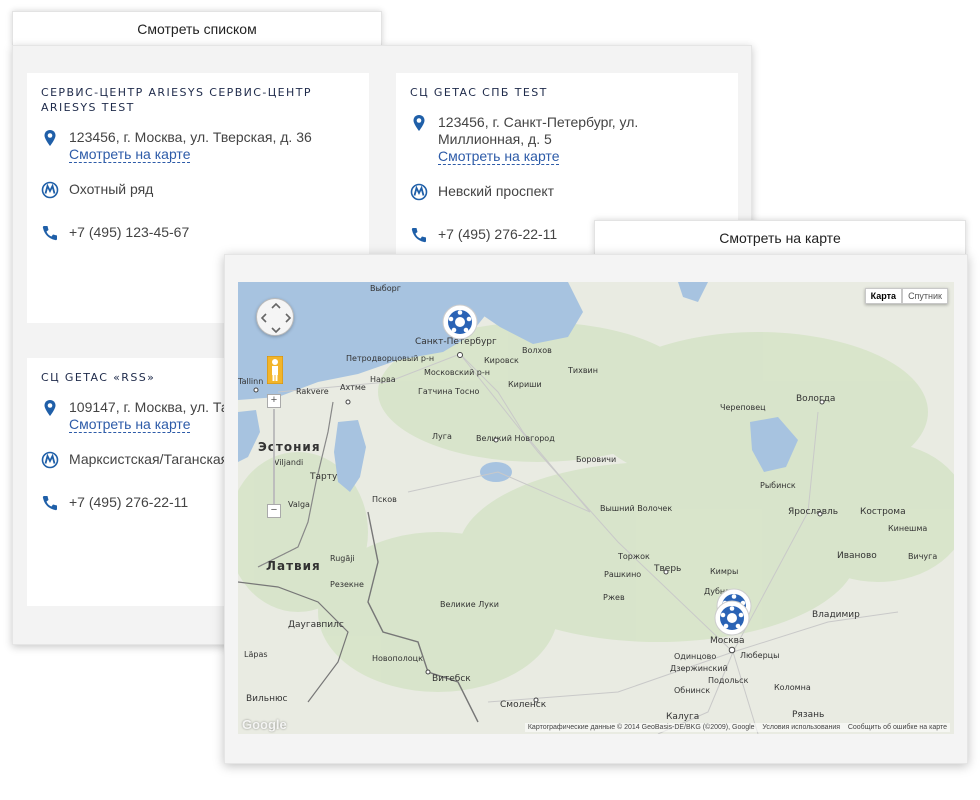 The width and height of the screenshot is (980, 800). Describe the element at coordinates (668, 569) in the screenshot. I see `city-label: Тверь` at that location.